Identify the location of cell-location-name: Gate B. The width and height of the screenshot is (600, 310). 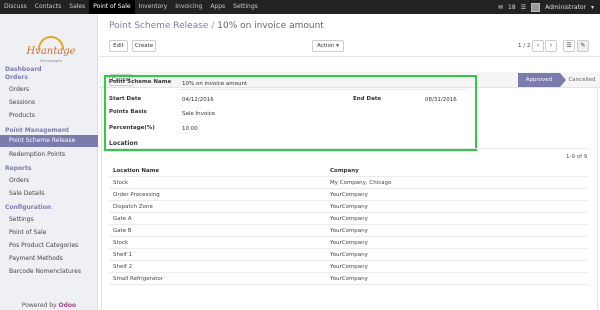
(122, 231).